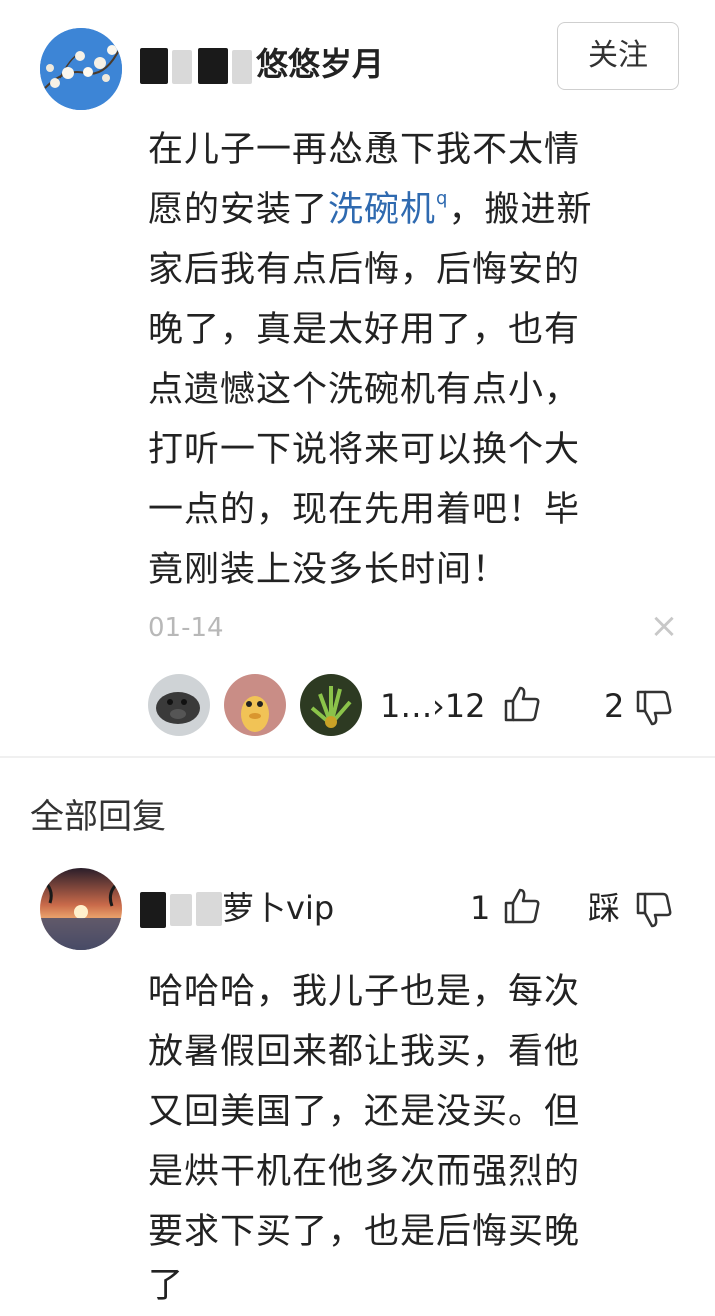 Image resolution: width=715 pixels, height=1316 pixels. I want to click on reply-text-line: 了, so click(166, 1286).